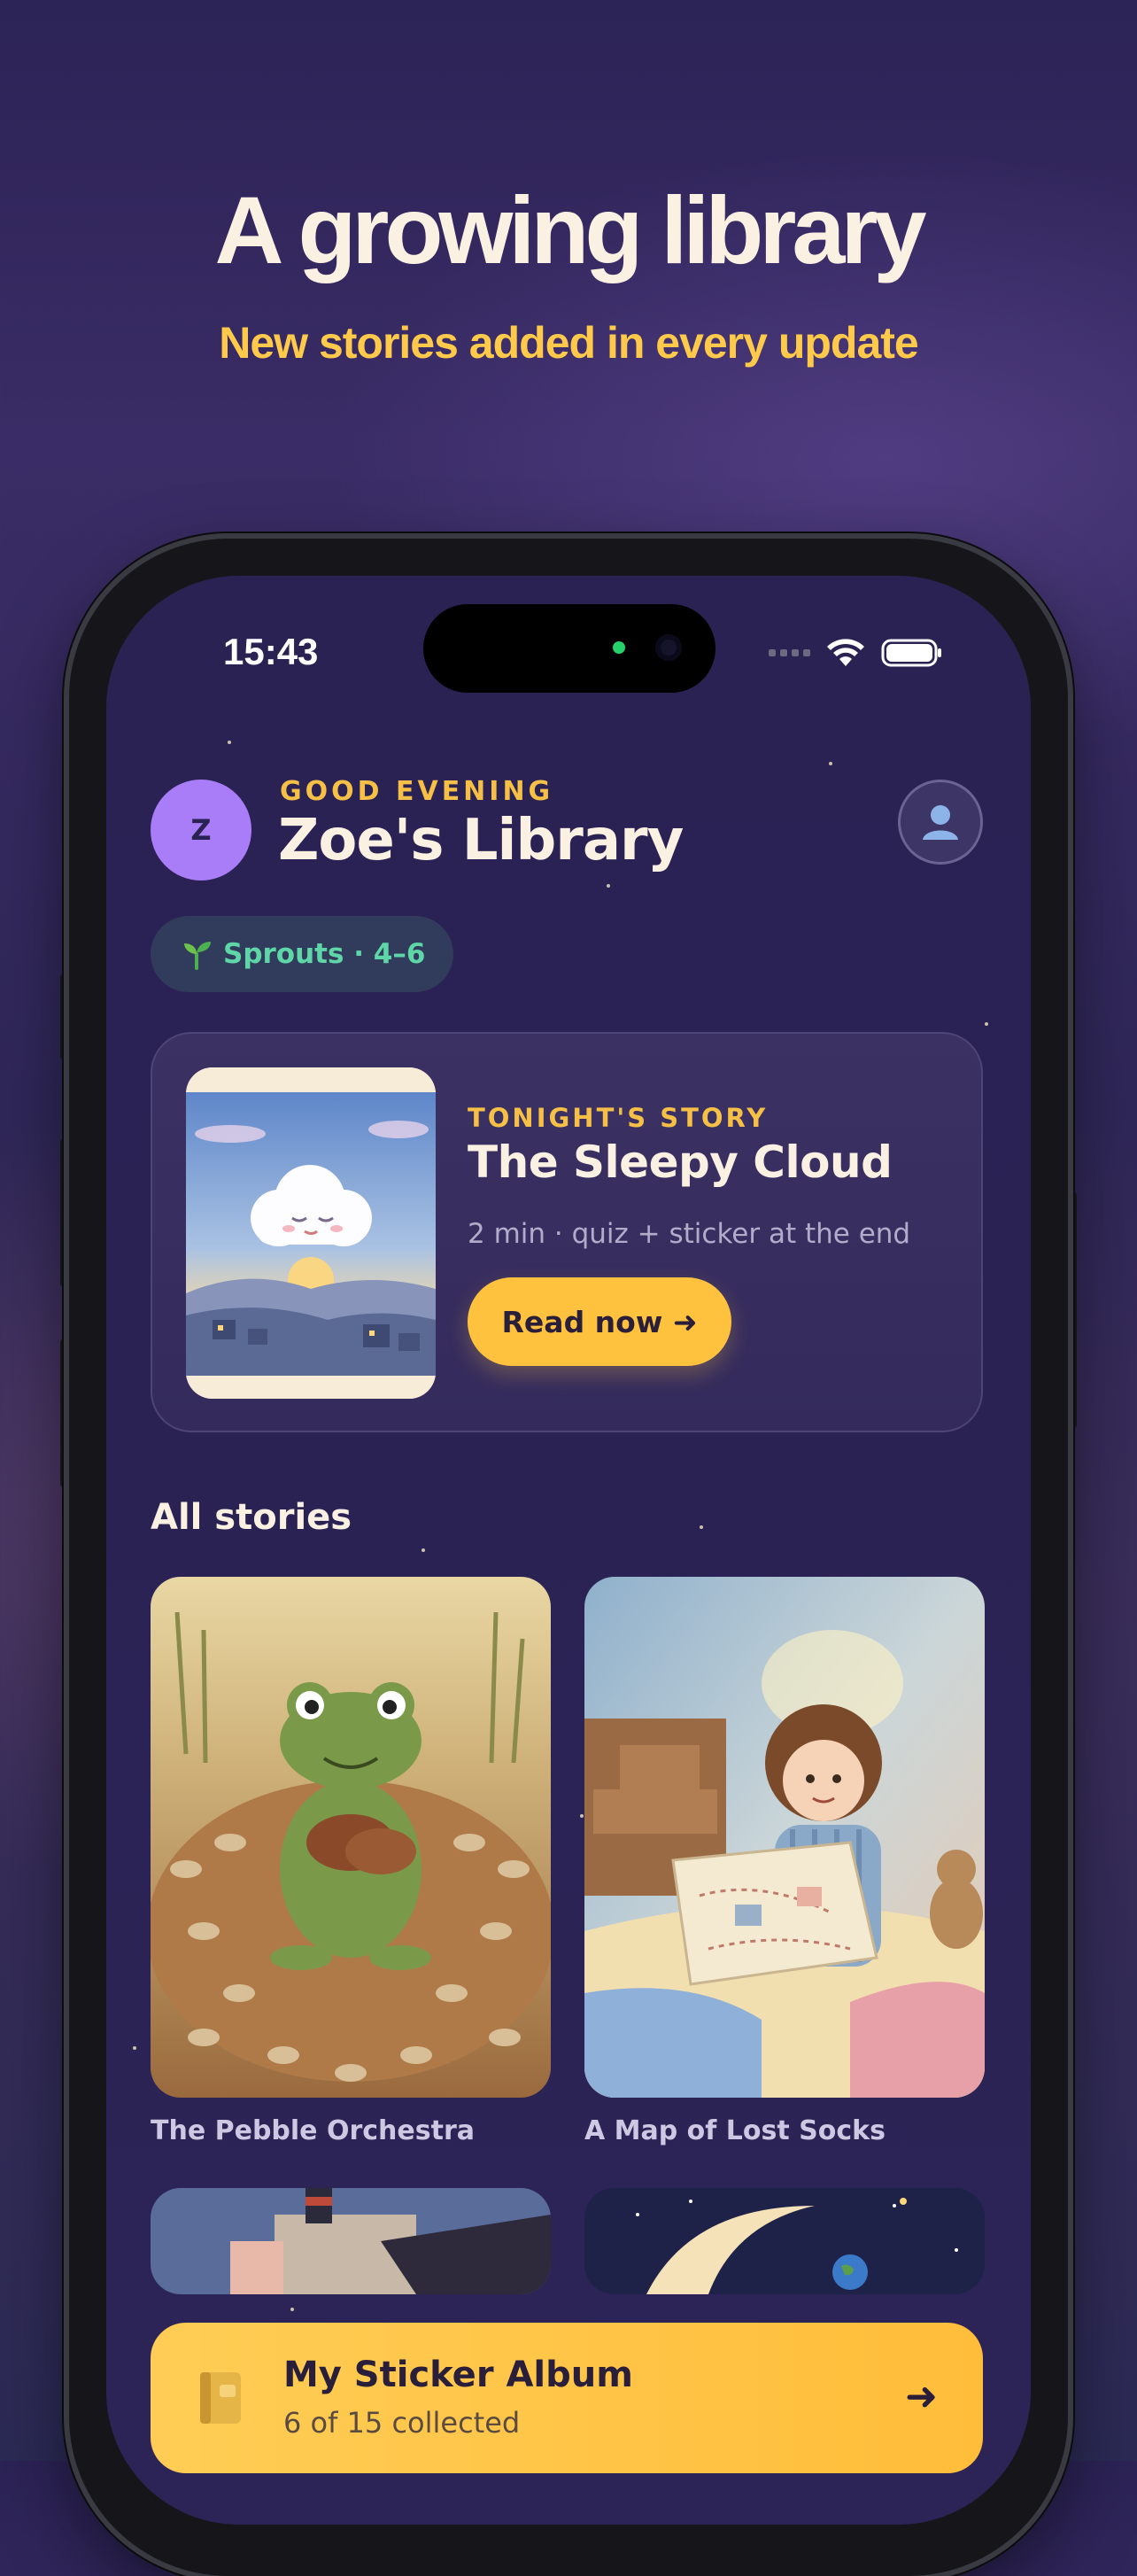 This screenshot has width=1137, height=2576. I want to click on dynamic-island, so click(569, 648).